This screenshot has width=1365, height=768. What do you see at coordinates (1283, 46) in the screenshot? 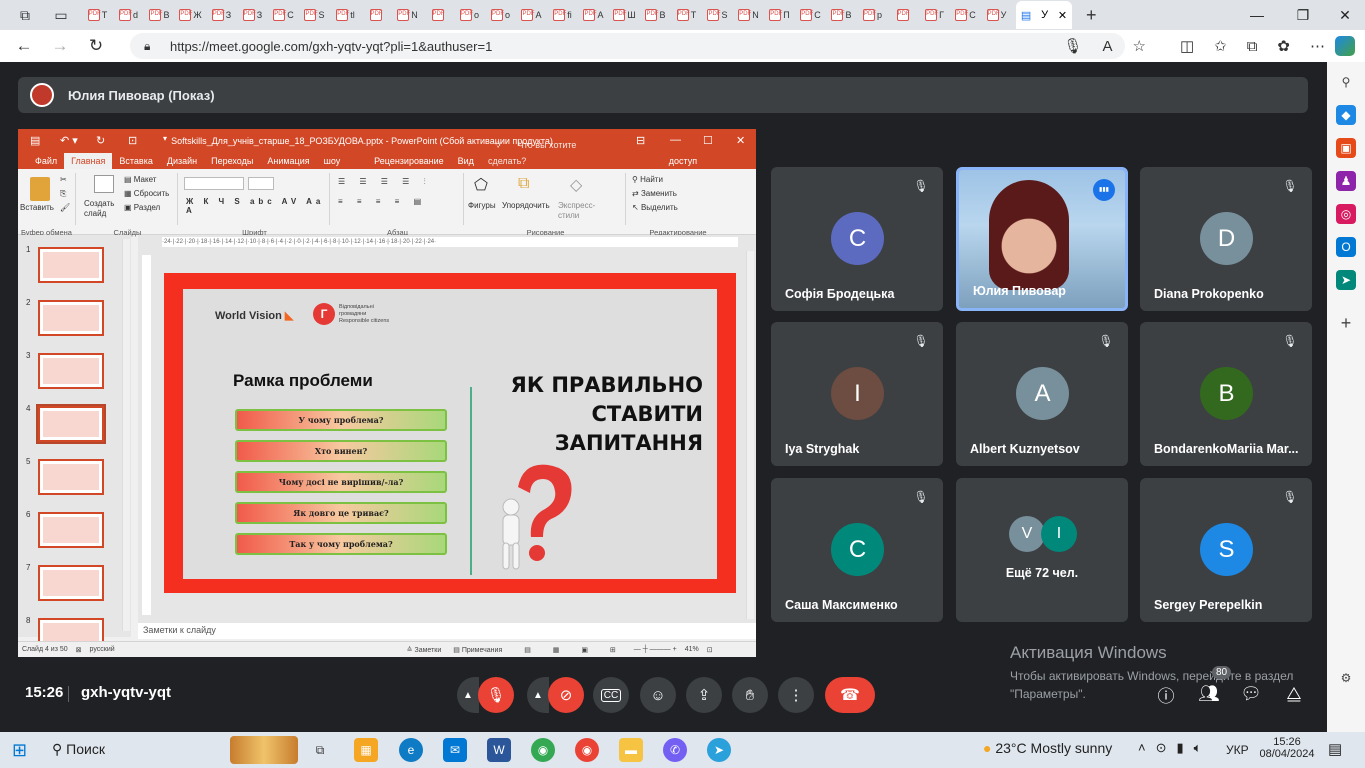
I see `extensions-icon: ✿` at bounding box center [1283, 46].